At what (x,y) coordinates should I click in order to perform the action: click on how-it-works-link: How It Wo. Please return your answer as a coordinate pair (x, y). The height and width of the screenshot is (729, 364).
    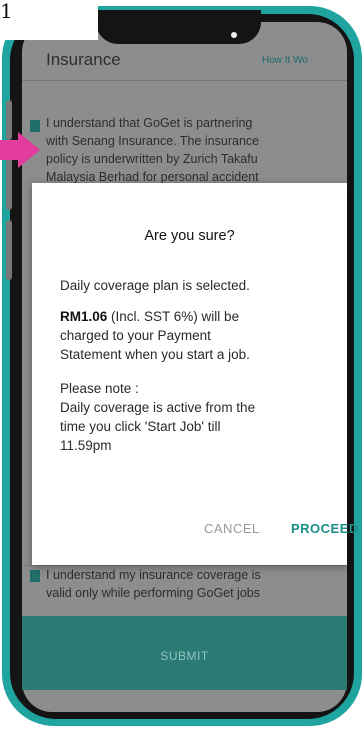
    Looking at the image, I should click on (285, 60).